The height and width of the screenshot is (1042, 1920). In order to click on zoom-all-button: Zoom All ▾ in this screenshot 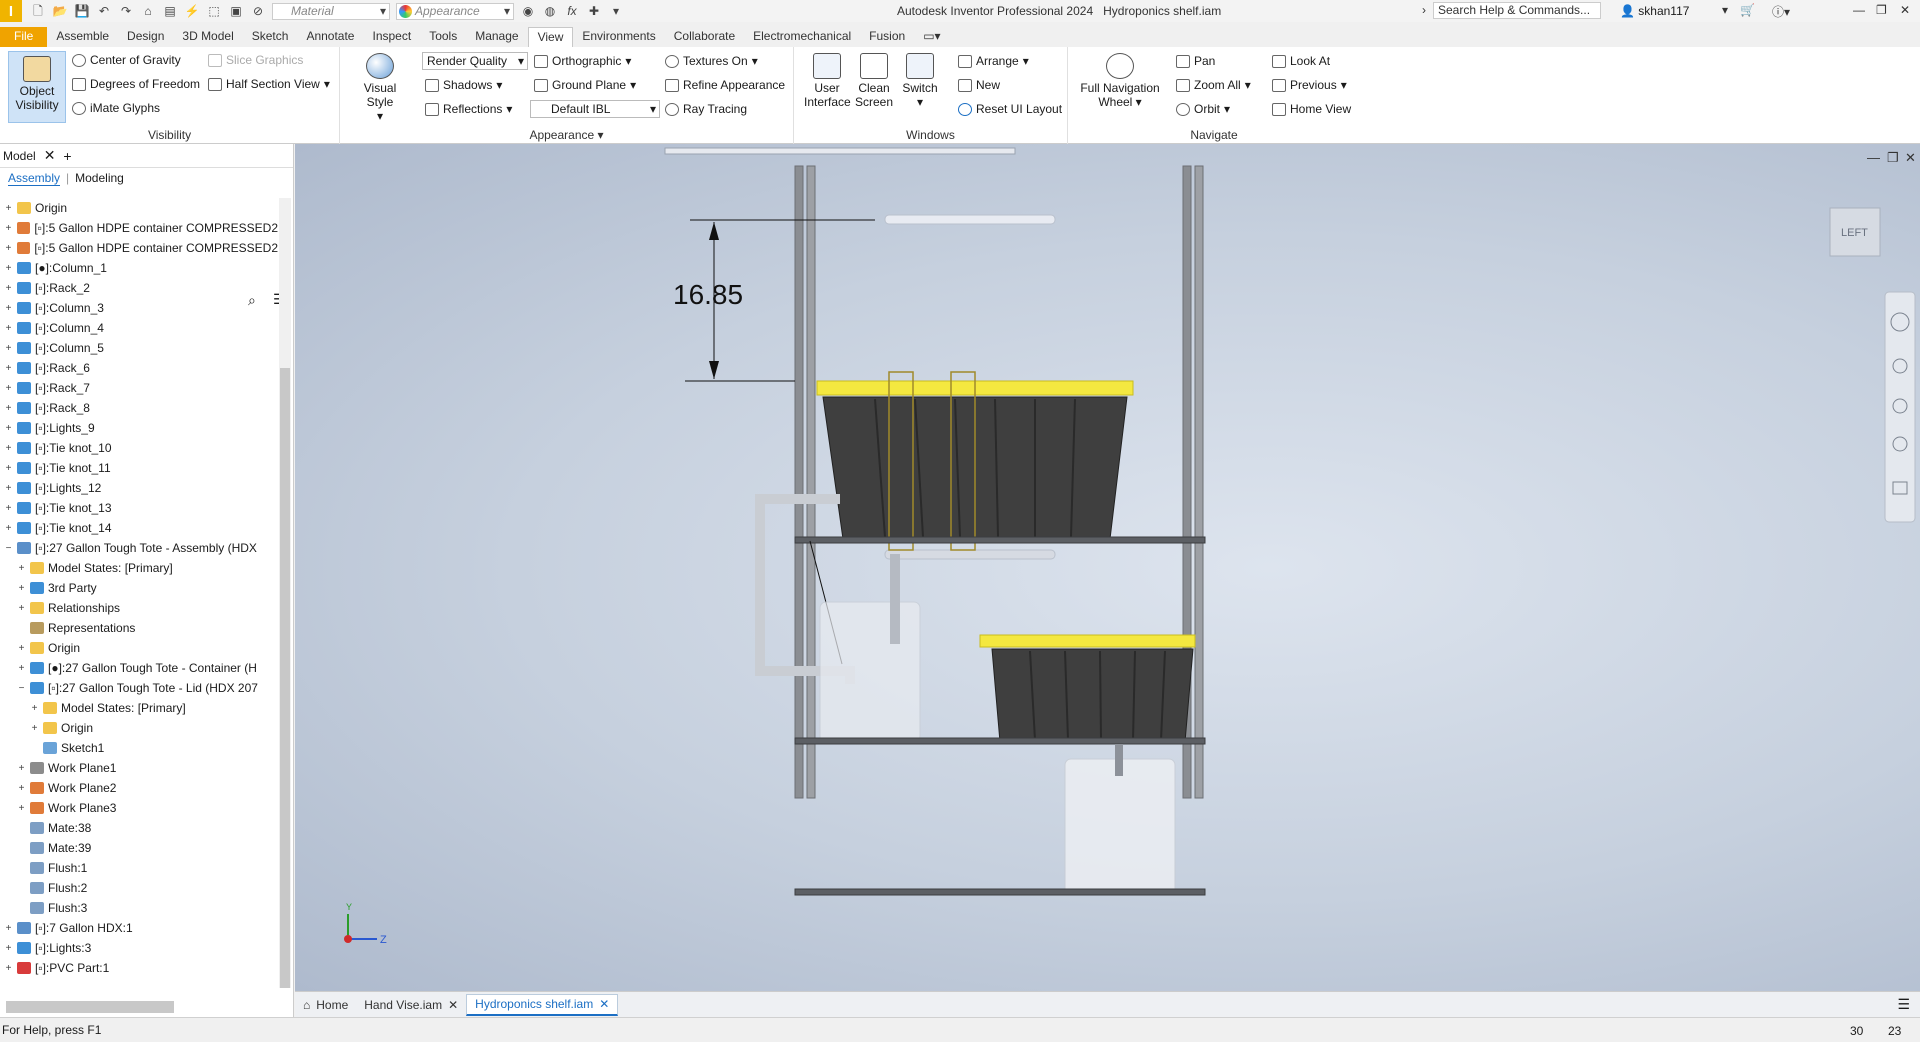, I will do `click(1213, 85)`.